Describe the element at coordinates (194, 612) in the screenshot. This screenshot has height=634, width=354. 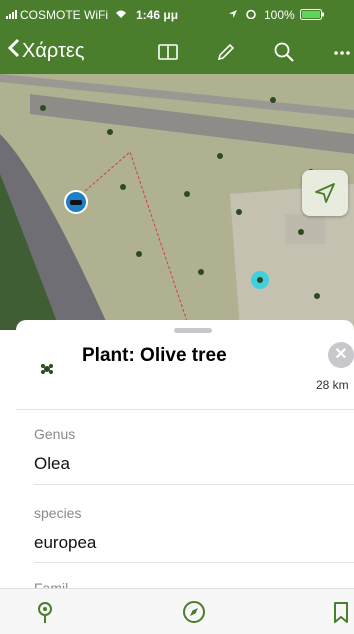
I see `compass-icon` at that location.